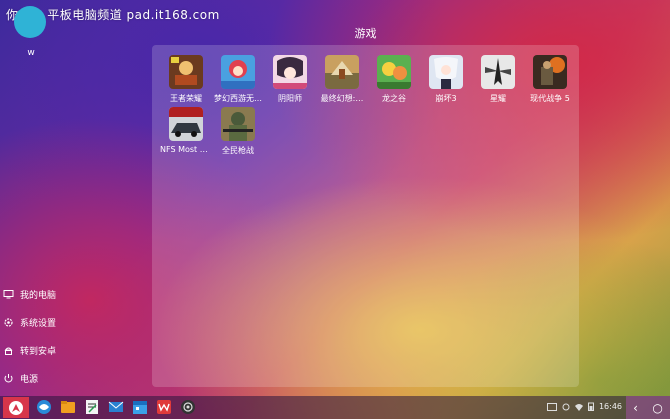 The height and width of the screenshot is (419, 670). Describe the element at coordinates (648, 407) in the screenshot. I see `nav-bar: ‹ ○` at that location.